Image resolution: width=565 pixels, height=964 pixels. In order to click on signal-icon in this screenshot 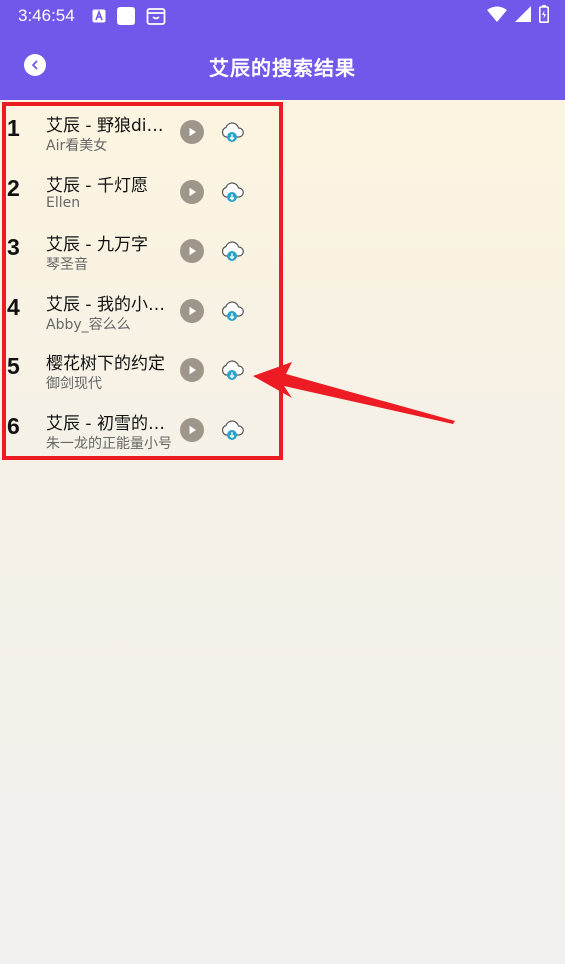, I will do `click(523, 14)`.